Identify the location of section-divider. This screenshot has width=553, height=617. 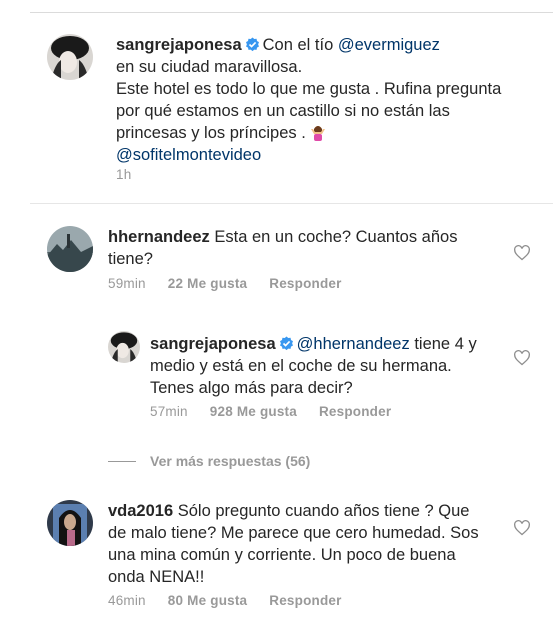
(291, 203).